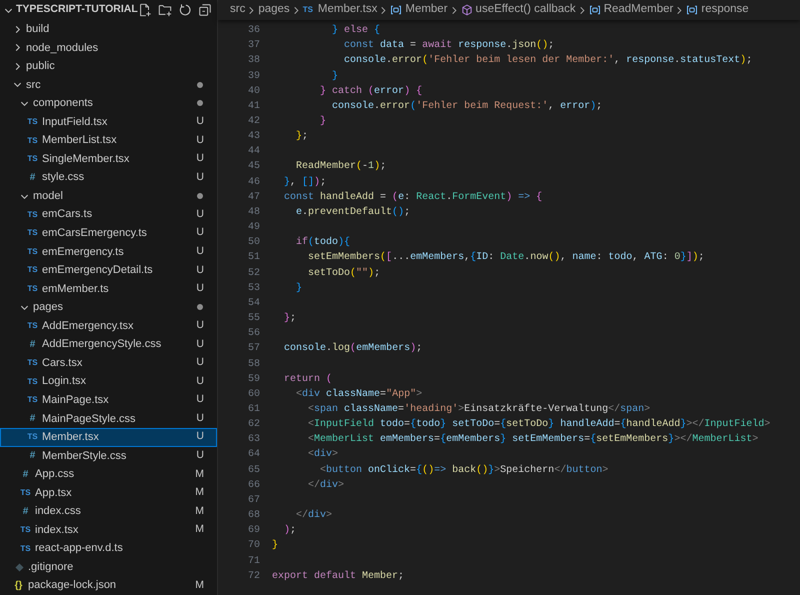 The image size is (800, 595). What do you see at coordinates (253, 349) in the screenshot?
I see `line-number: 57` at bounding box center [253, 349].